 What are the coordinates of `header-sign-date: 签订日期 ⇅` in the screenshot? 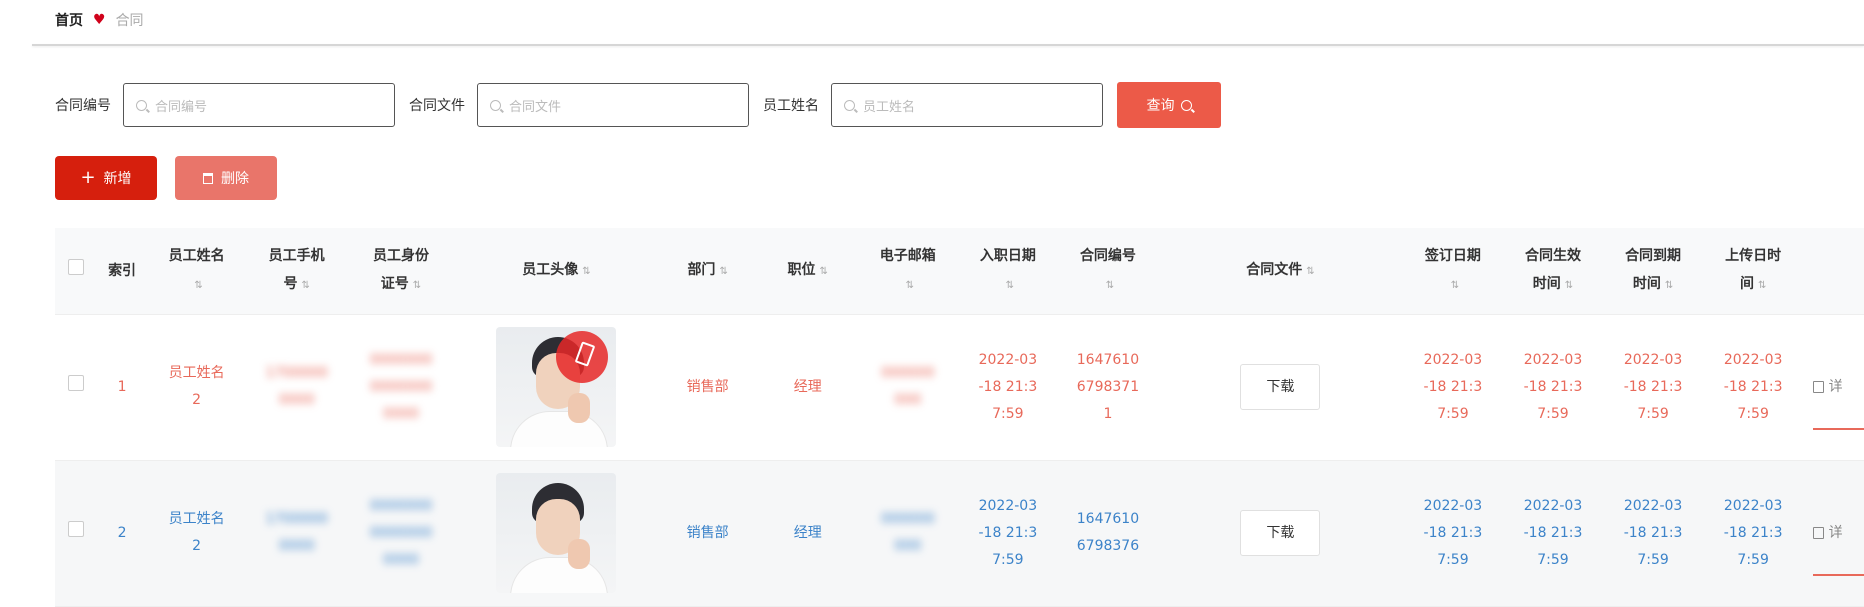 It's located at (1452, 271).